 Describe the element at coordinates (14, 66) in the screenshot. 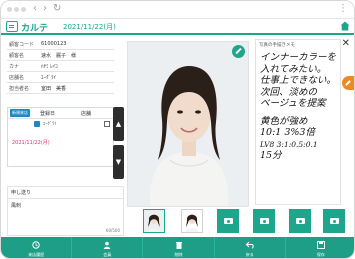

I see `info-label: カナ` at that location.